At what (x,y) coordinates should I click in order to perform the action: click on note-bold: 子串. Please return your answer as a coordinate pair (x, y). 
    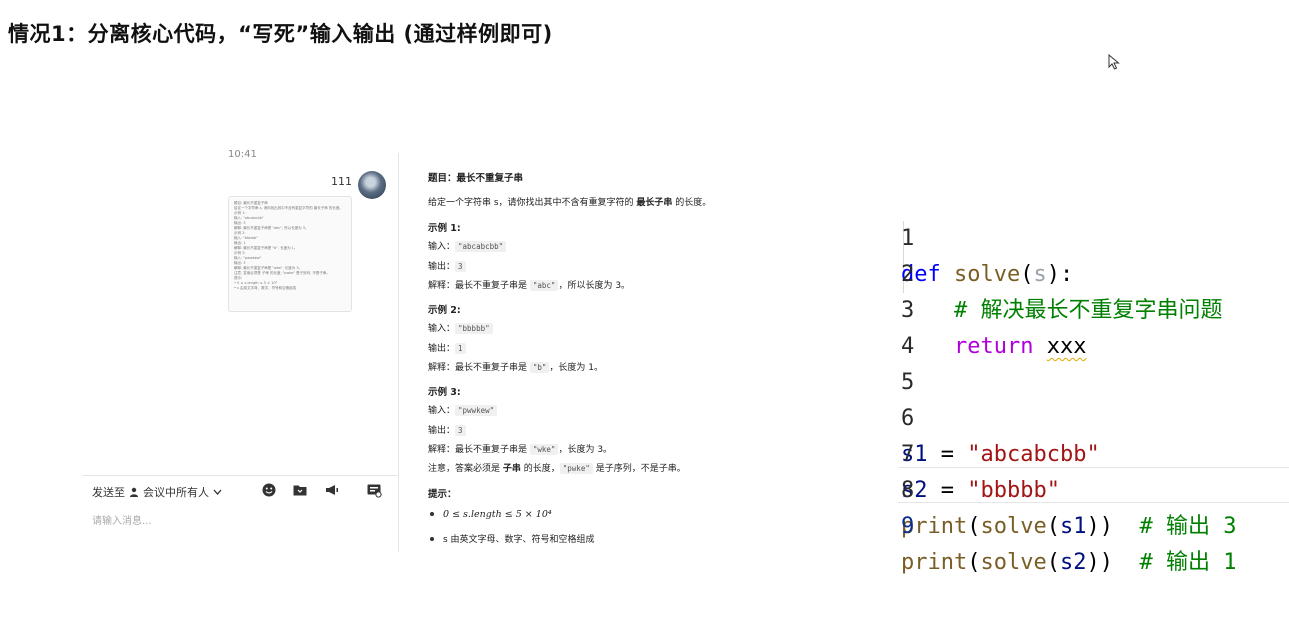
    Looking at the image, I should click on (511, 469).